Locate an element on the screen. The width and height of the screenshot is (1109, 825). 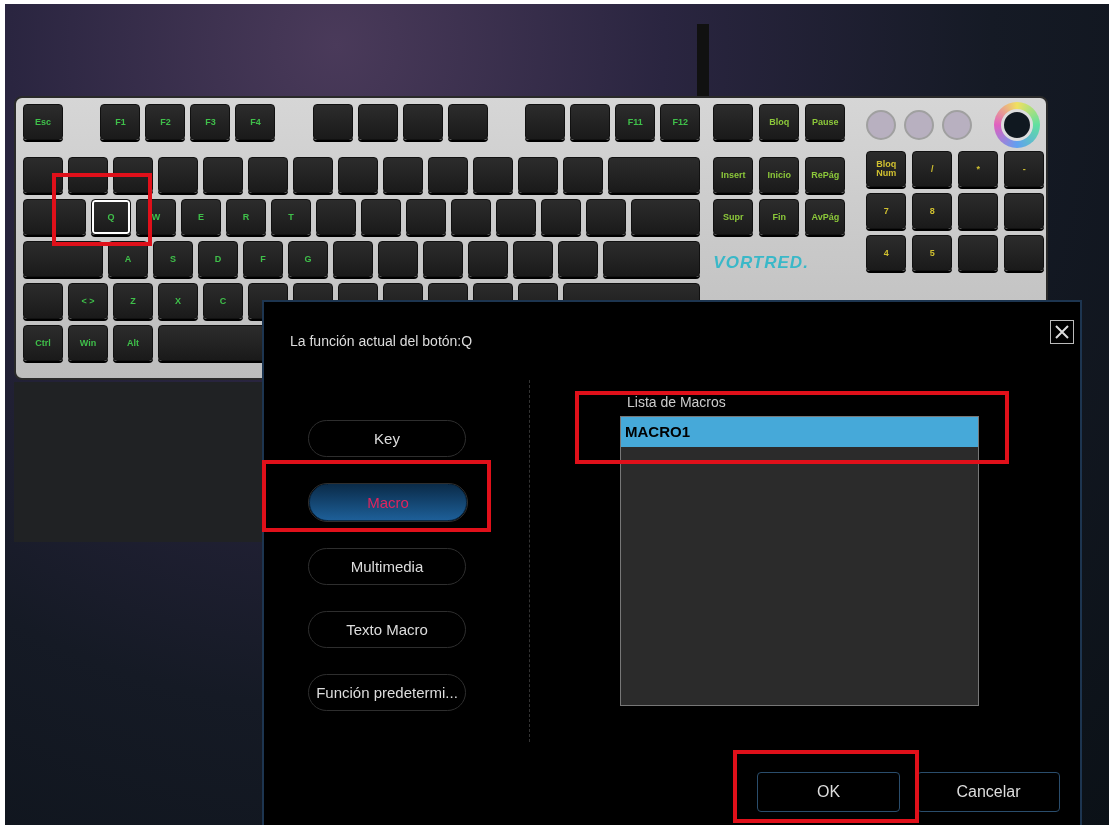
key: F4 is located at coordinates (255, 122).